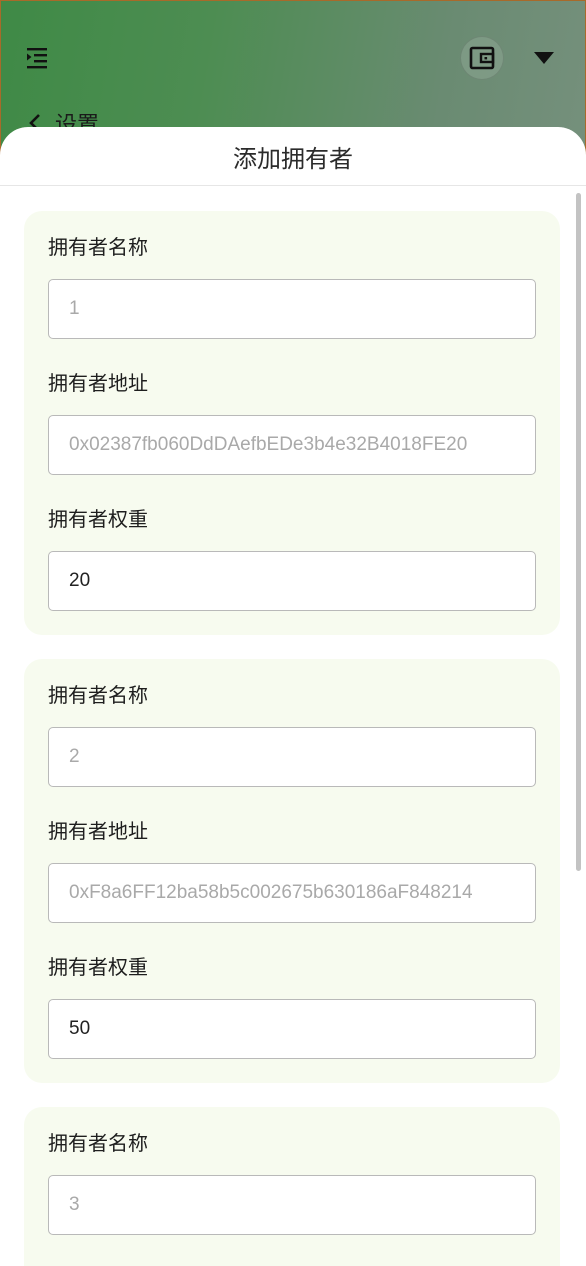 The height and width of the screenshot is (1266, 586). I want to click on caret-down-icon, so click(544, 58).